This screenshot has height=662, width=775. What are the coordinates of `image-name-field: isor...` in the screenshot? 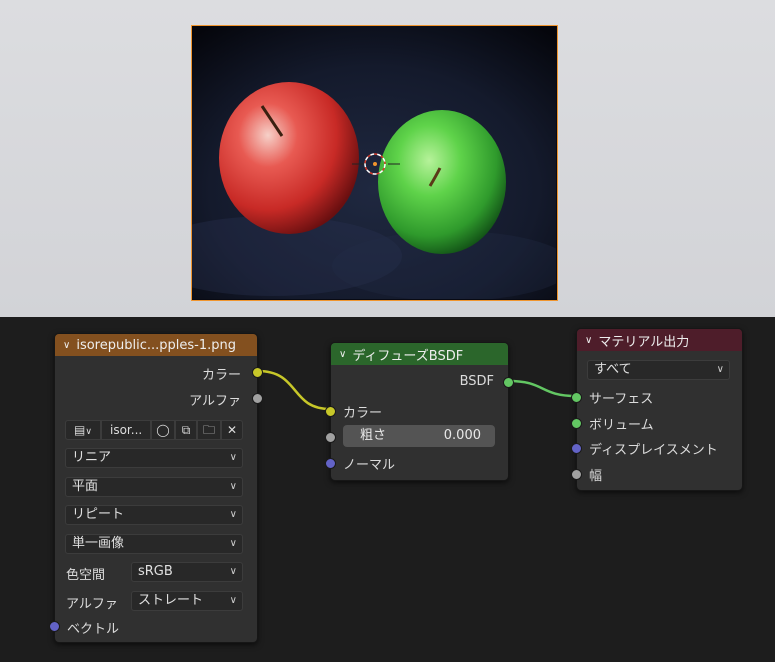 It's located at (126, 430).